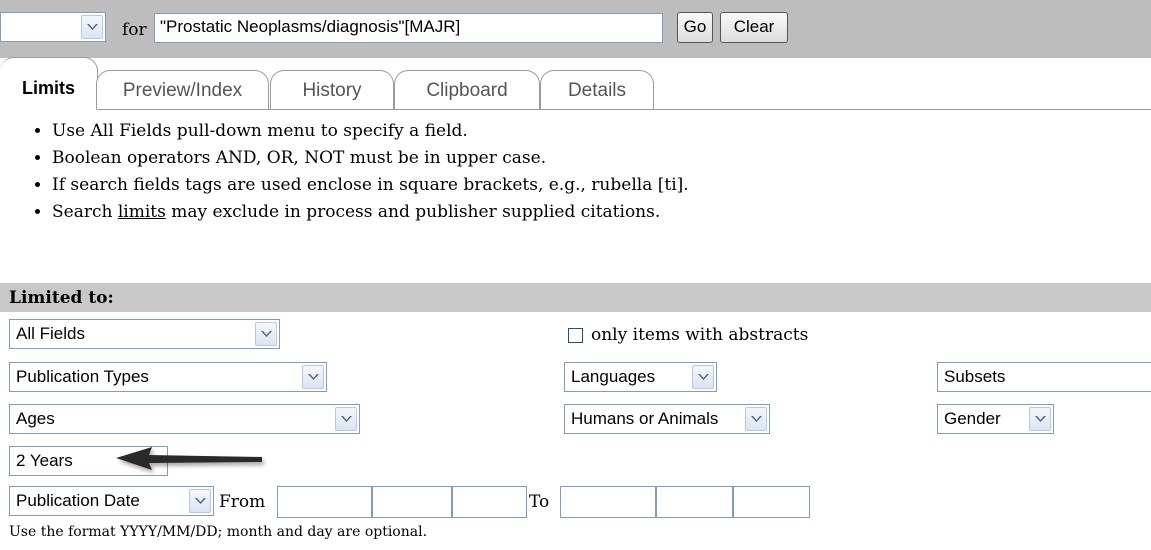  Describe the element at coordinates (53, 27) in the screenshot. I see `database-select` at that location.